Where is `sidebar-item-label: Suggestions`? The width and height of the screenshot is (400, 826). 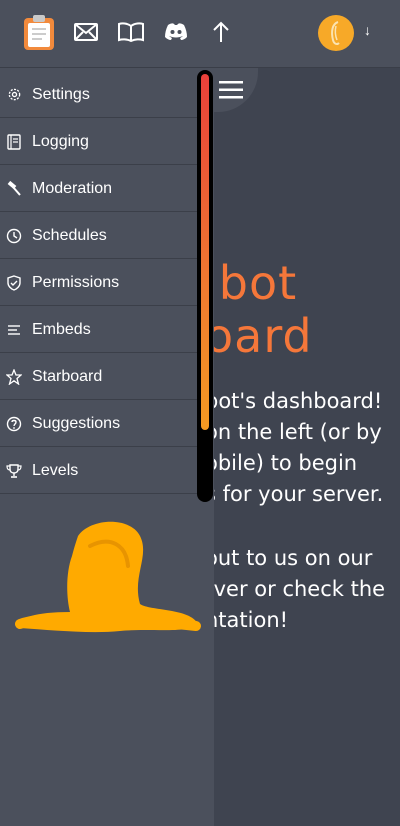 sidebar-item-label: Suggestions is located at coordinates (76, 423).